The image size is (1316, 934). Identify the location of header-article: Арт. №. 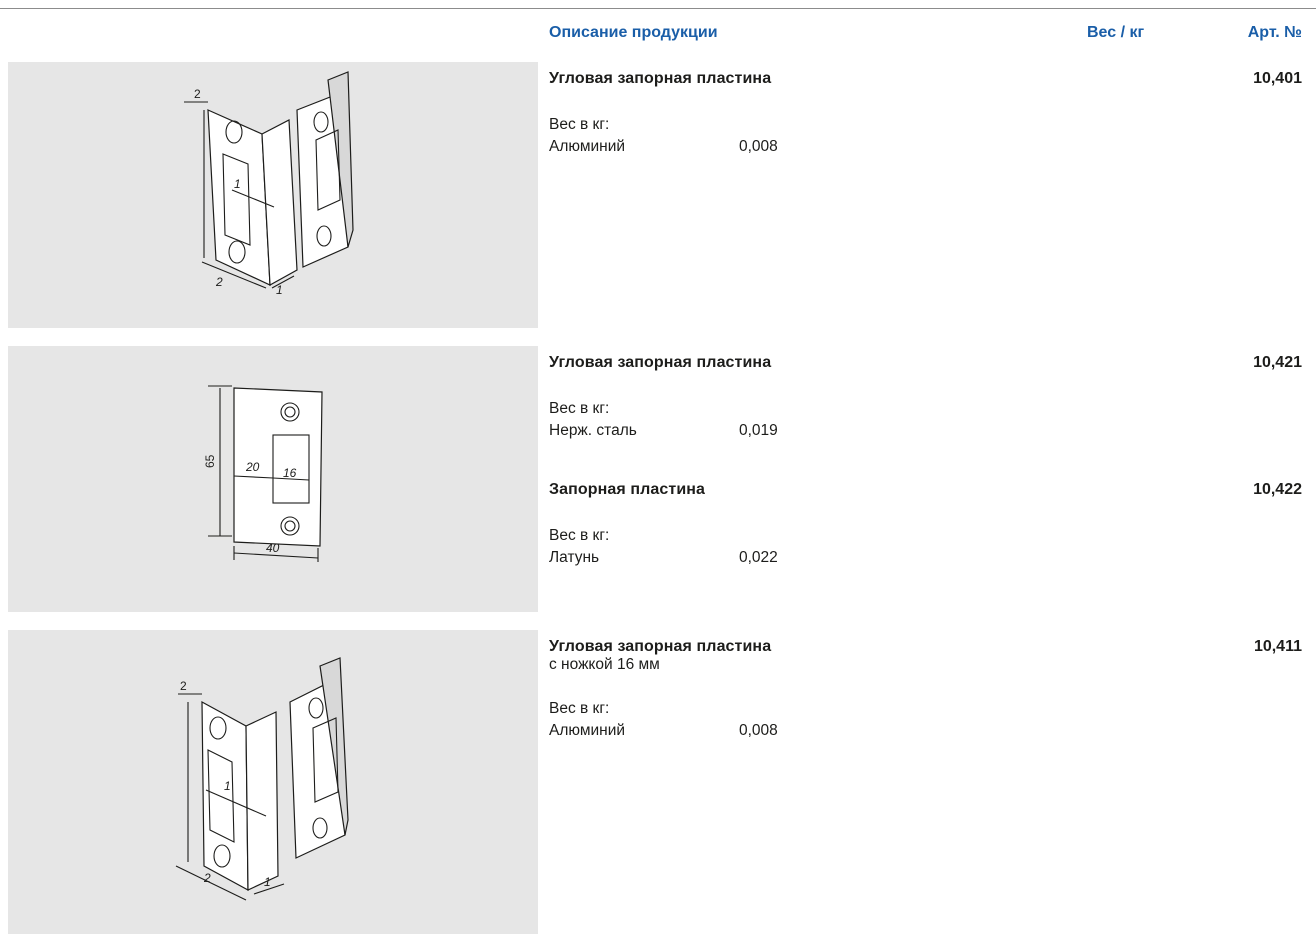
(1274, 32).